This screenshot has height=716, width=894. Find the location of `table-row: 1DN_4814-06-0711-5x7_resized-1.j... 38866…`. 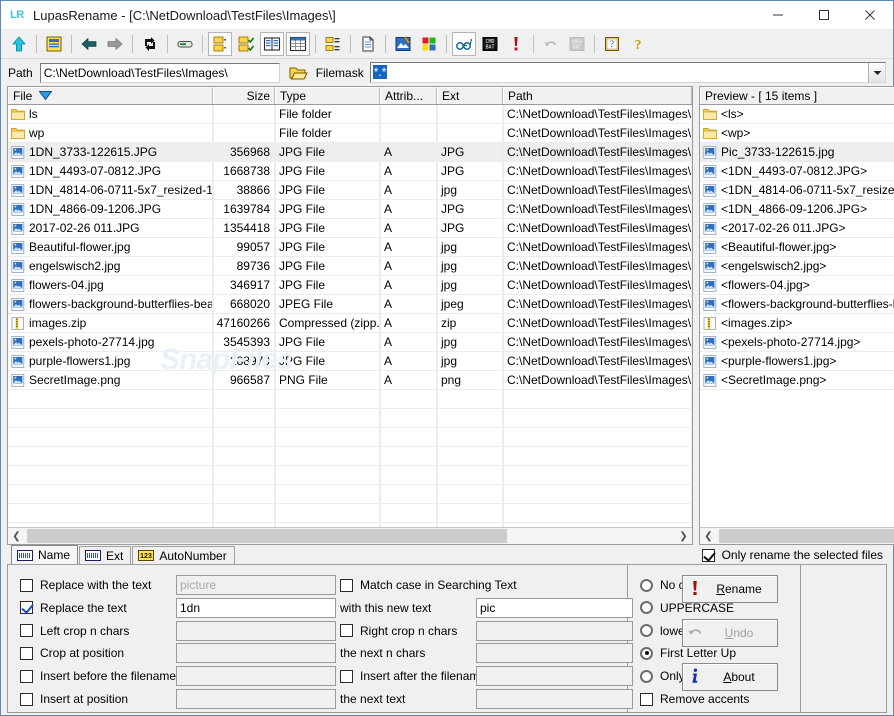

table-row: 1DN_4814-06-0711-5x7_resized-1.j... 38866… is located at coordinates (350, 190).